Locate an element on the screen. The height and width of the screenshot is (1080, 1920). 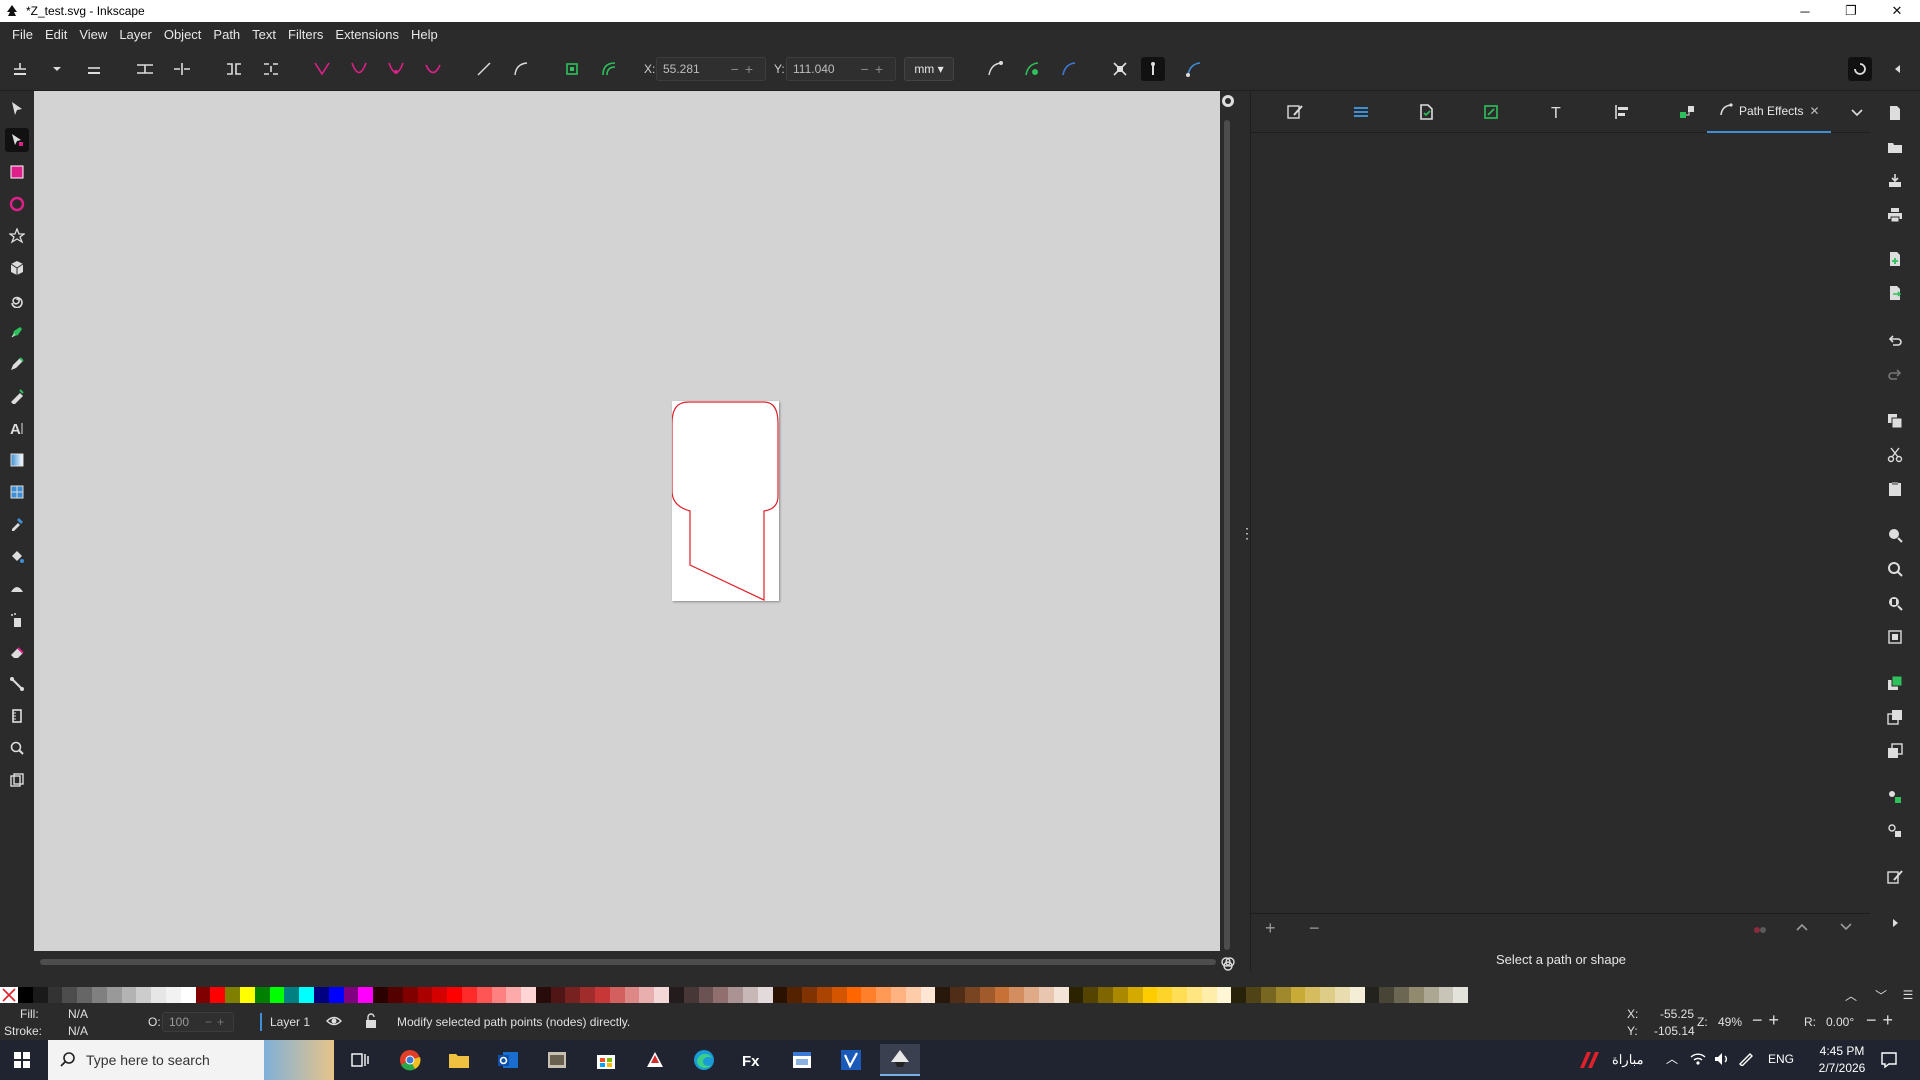
align-distribute-tab-icon is located at coordinates (1622, 112).